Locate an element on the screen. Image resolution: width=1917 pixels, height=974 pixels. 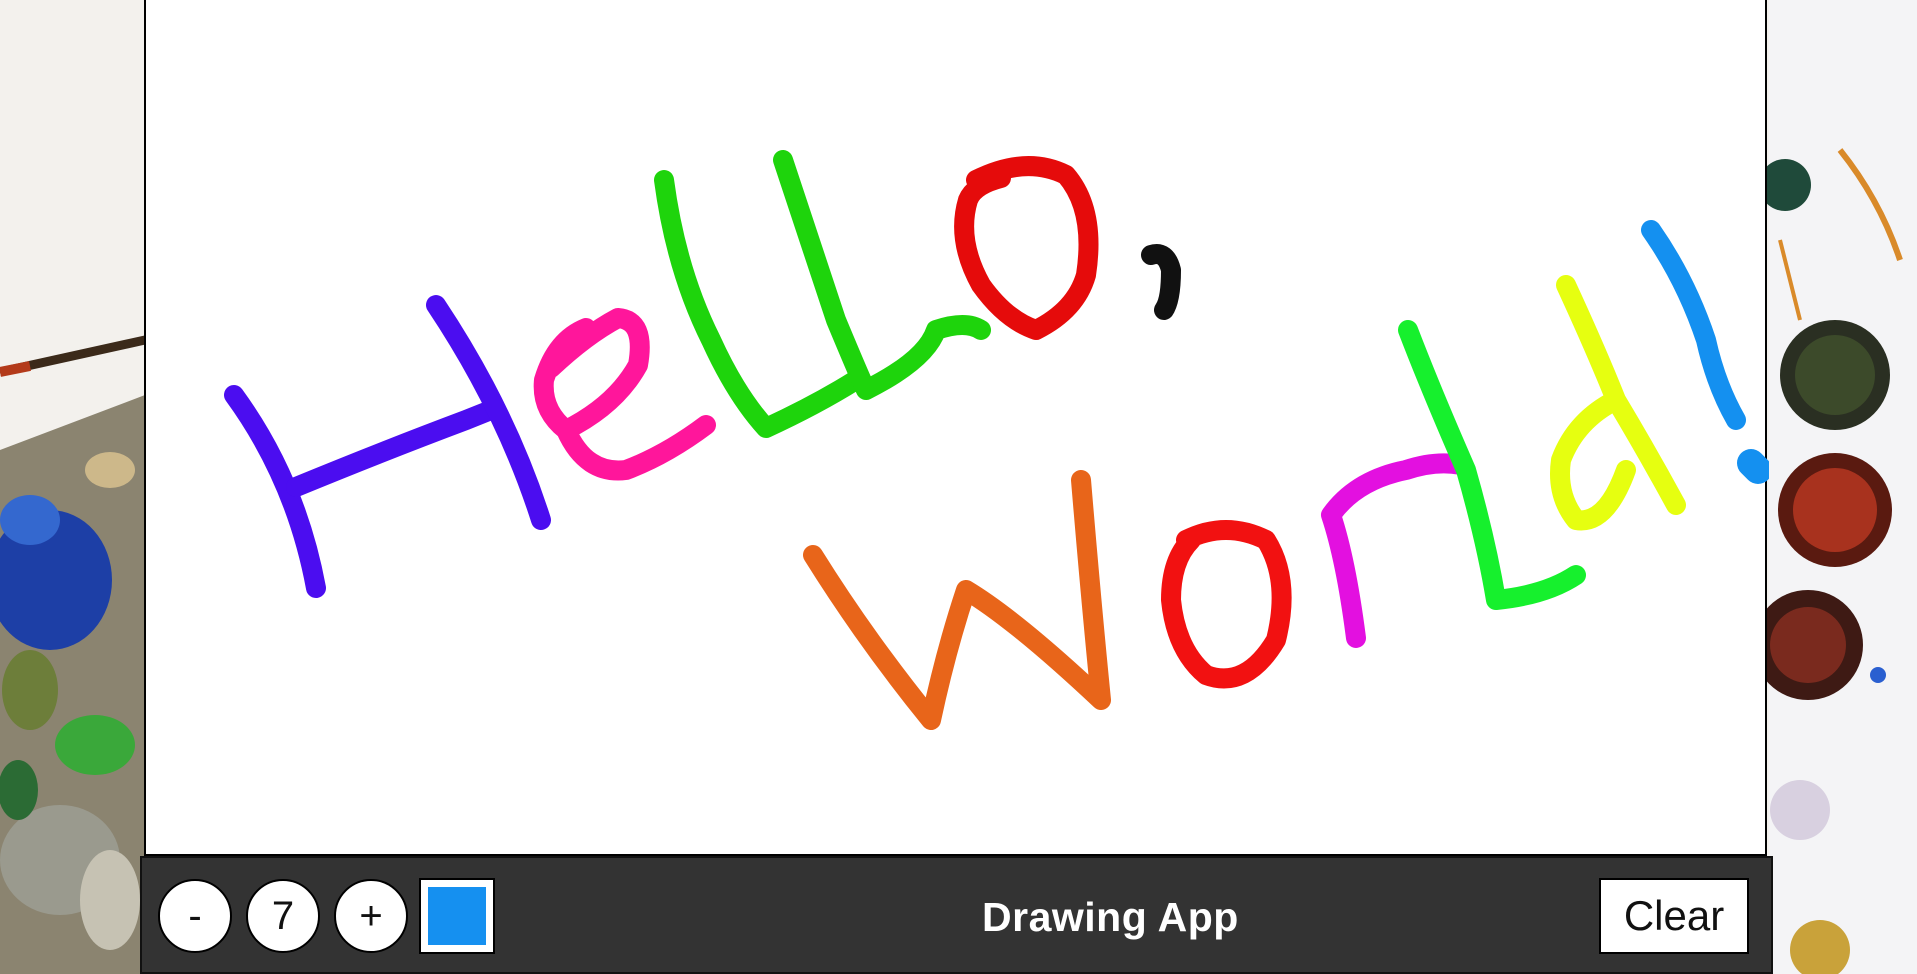
stroke-exclamation is located at coordinates (1693, 325).